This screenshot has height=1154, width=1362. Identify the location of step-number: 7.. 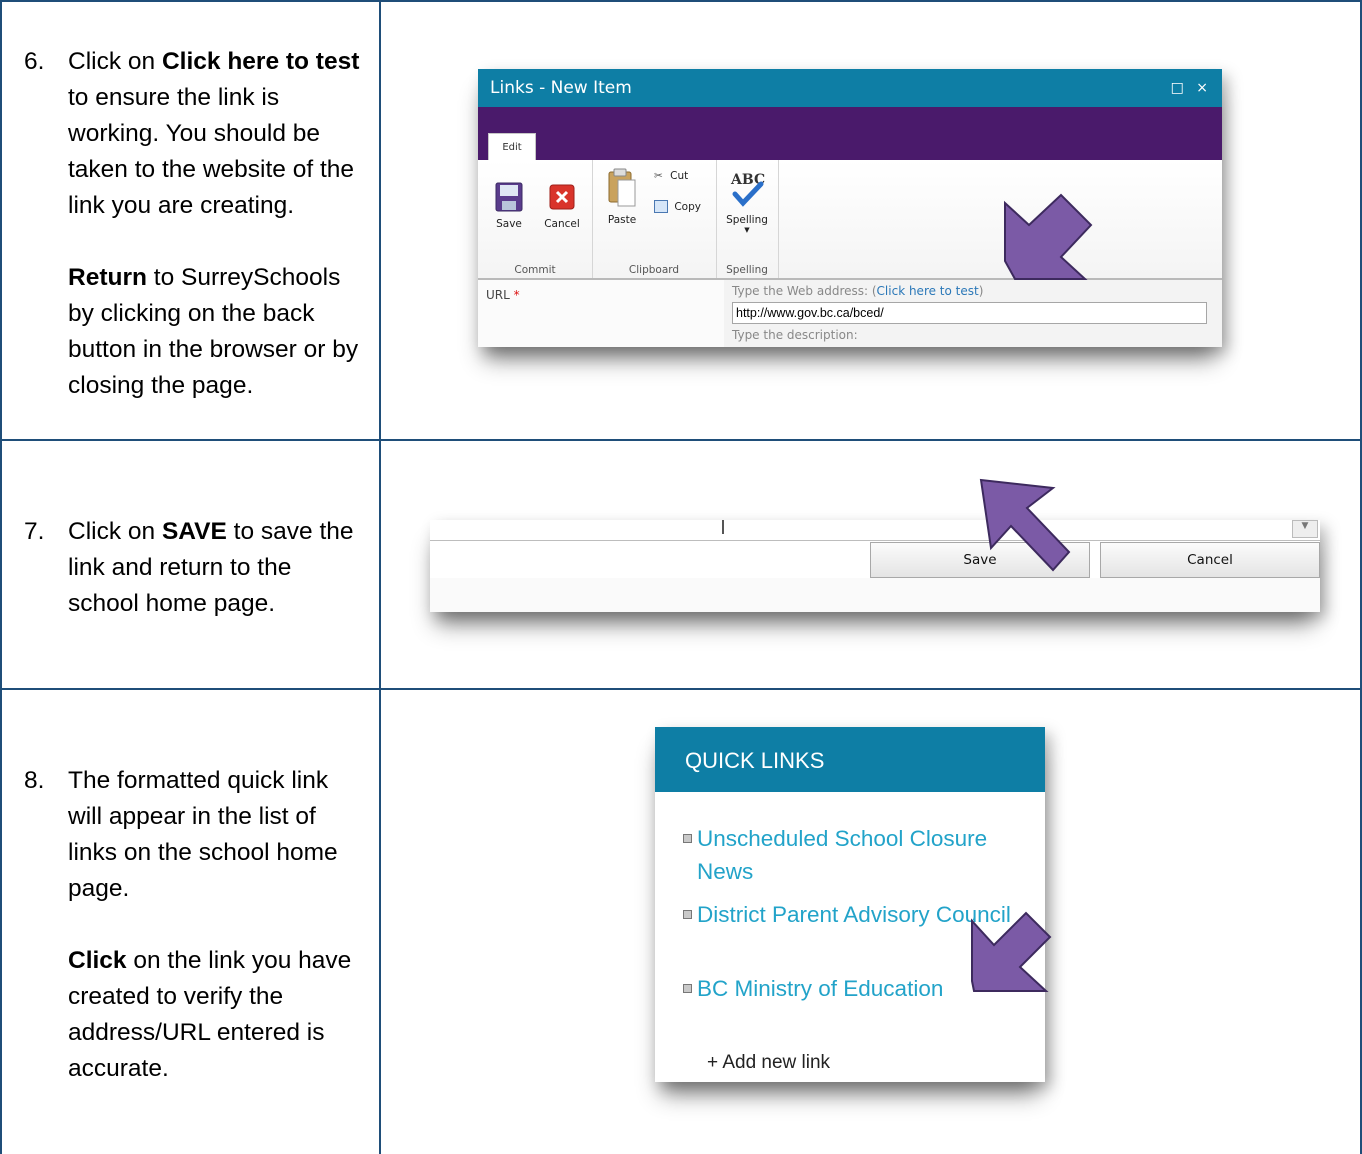
(34, 531).